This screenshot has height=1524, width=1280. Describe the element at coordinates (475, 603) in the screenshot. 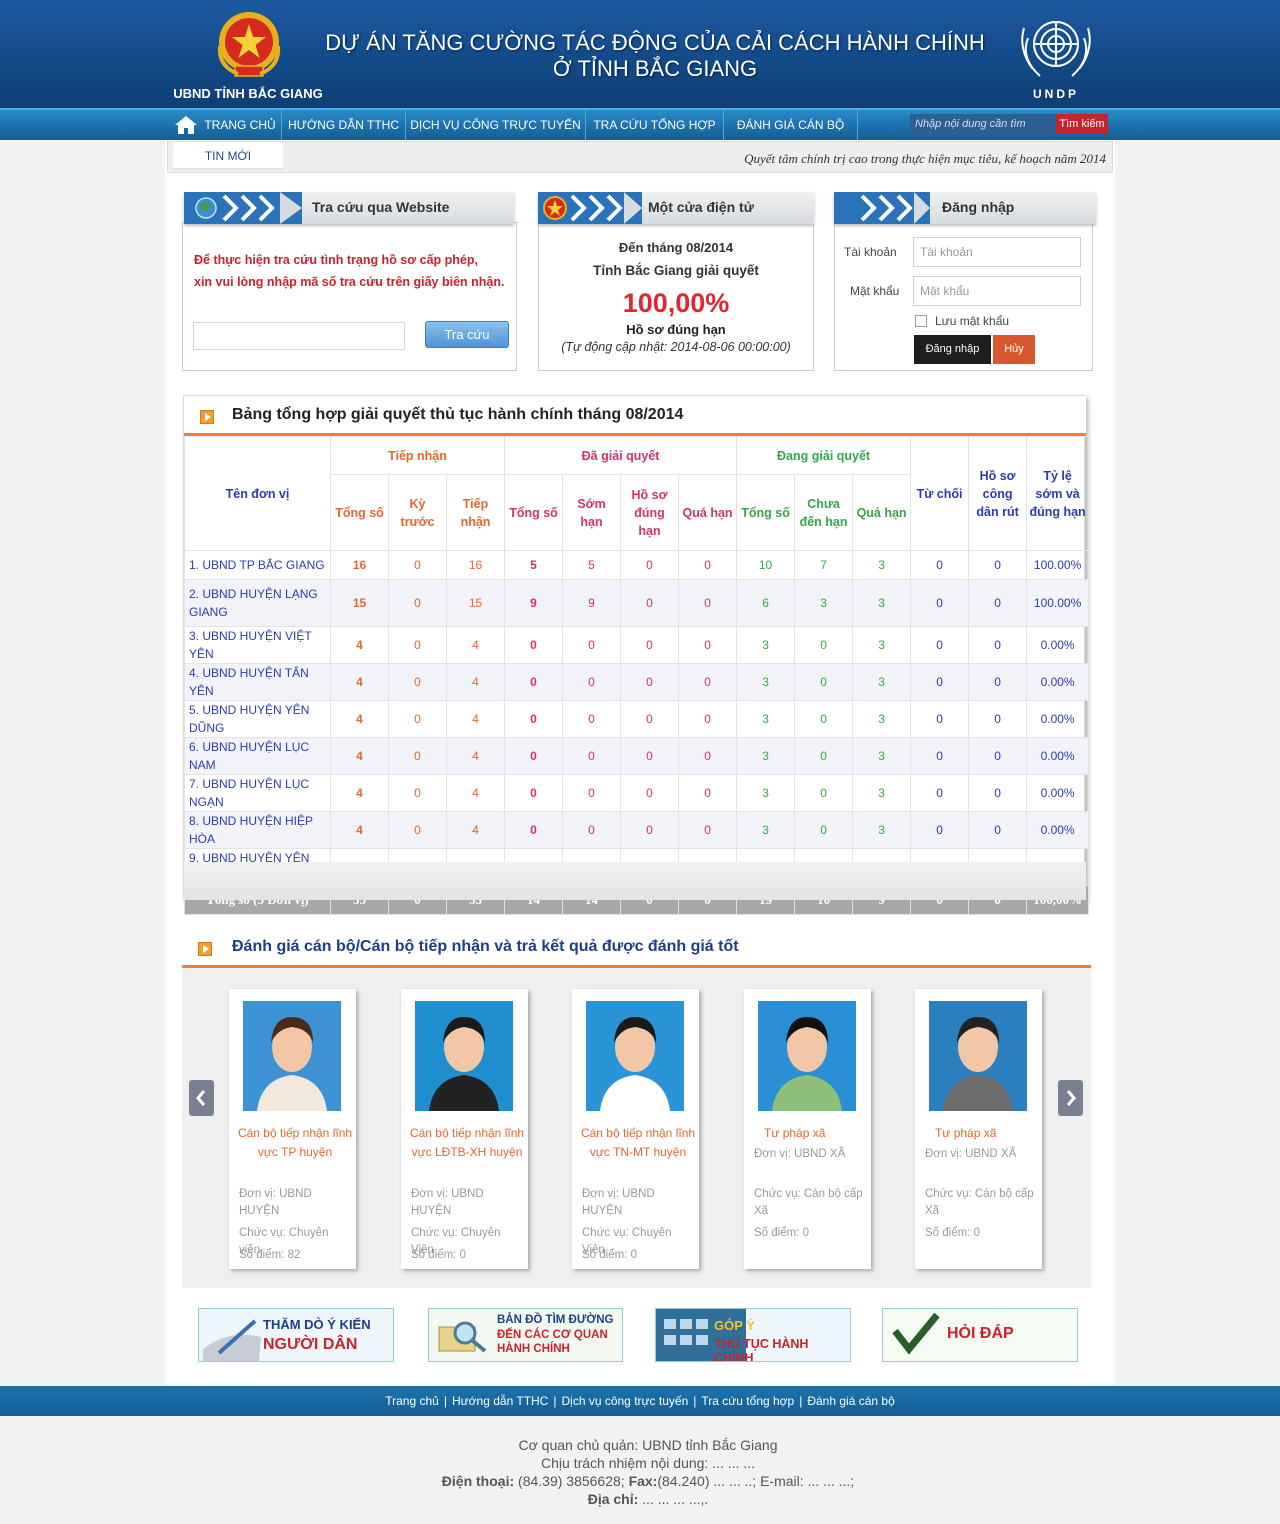

I see `value-cell: 15` at that location.